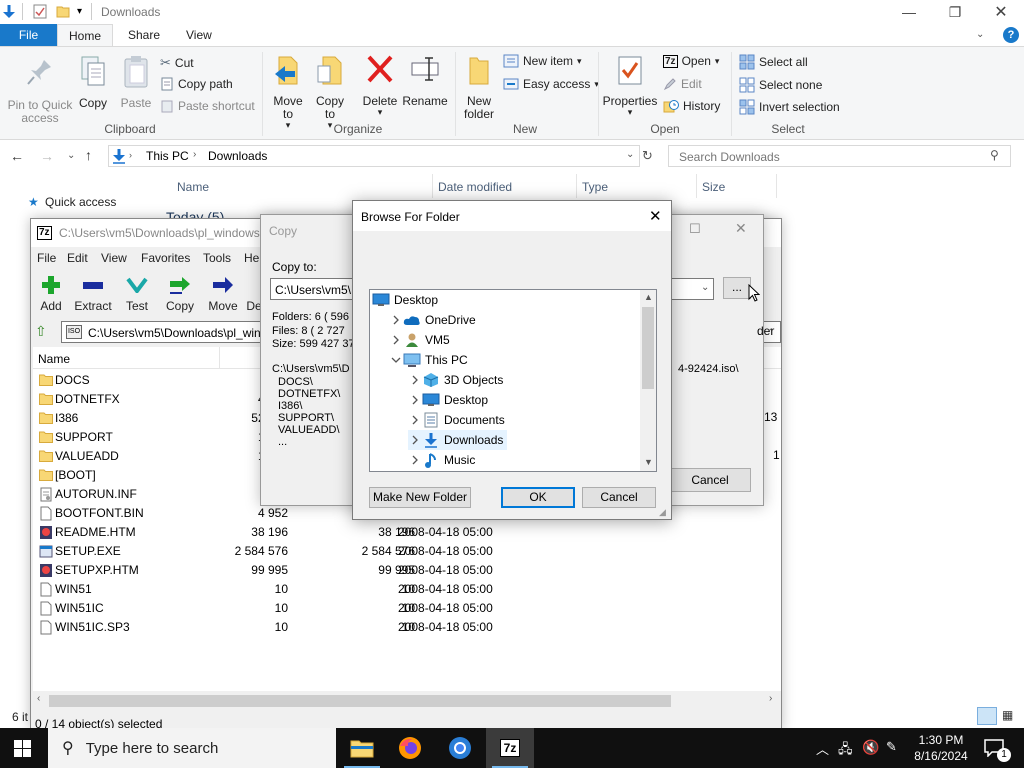 The height and width of the screenshot is (768, 1024). What do you see at coordinates (789, 107) in the screenshot?
I see `invert-selection-button: Invert selection` at bounding box center [789, 107].